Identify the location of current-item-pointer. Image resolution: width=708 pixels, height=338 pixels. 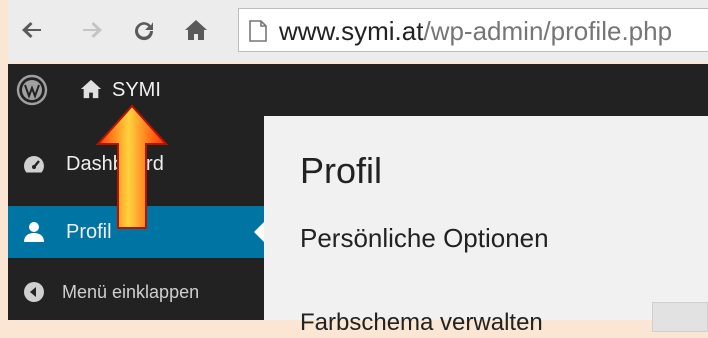
(259, 232).